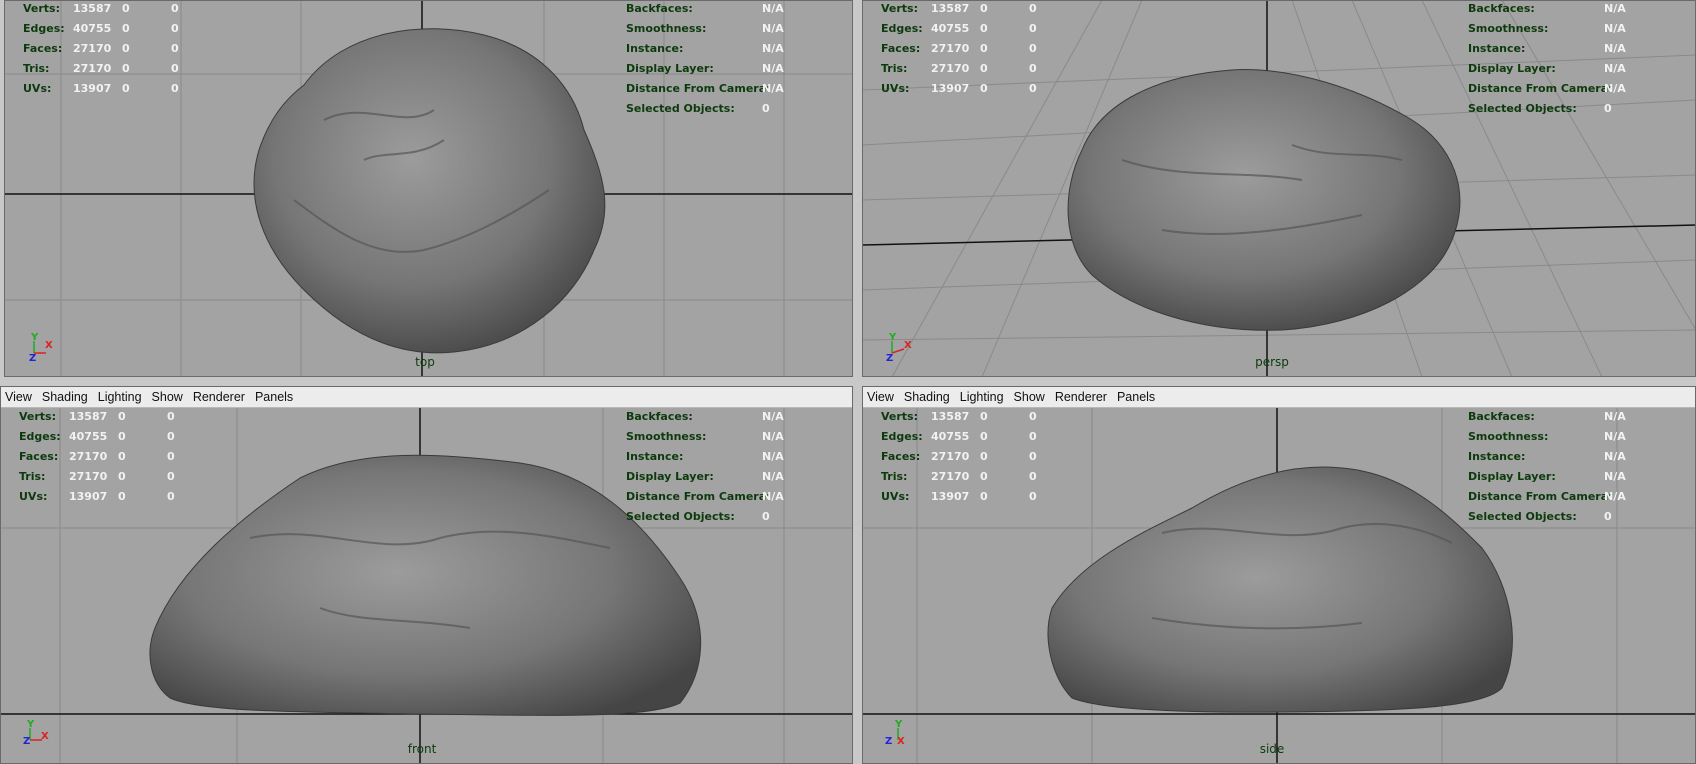 Image resolution: width=1696 pixels, height=764 pixels. Describe the element at coordinates (976, 12) in the screenshot. I see `hud-row-verts: Verts: 13587 0 0` at that location.